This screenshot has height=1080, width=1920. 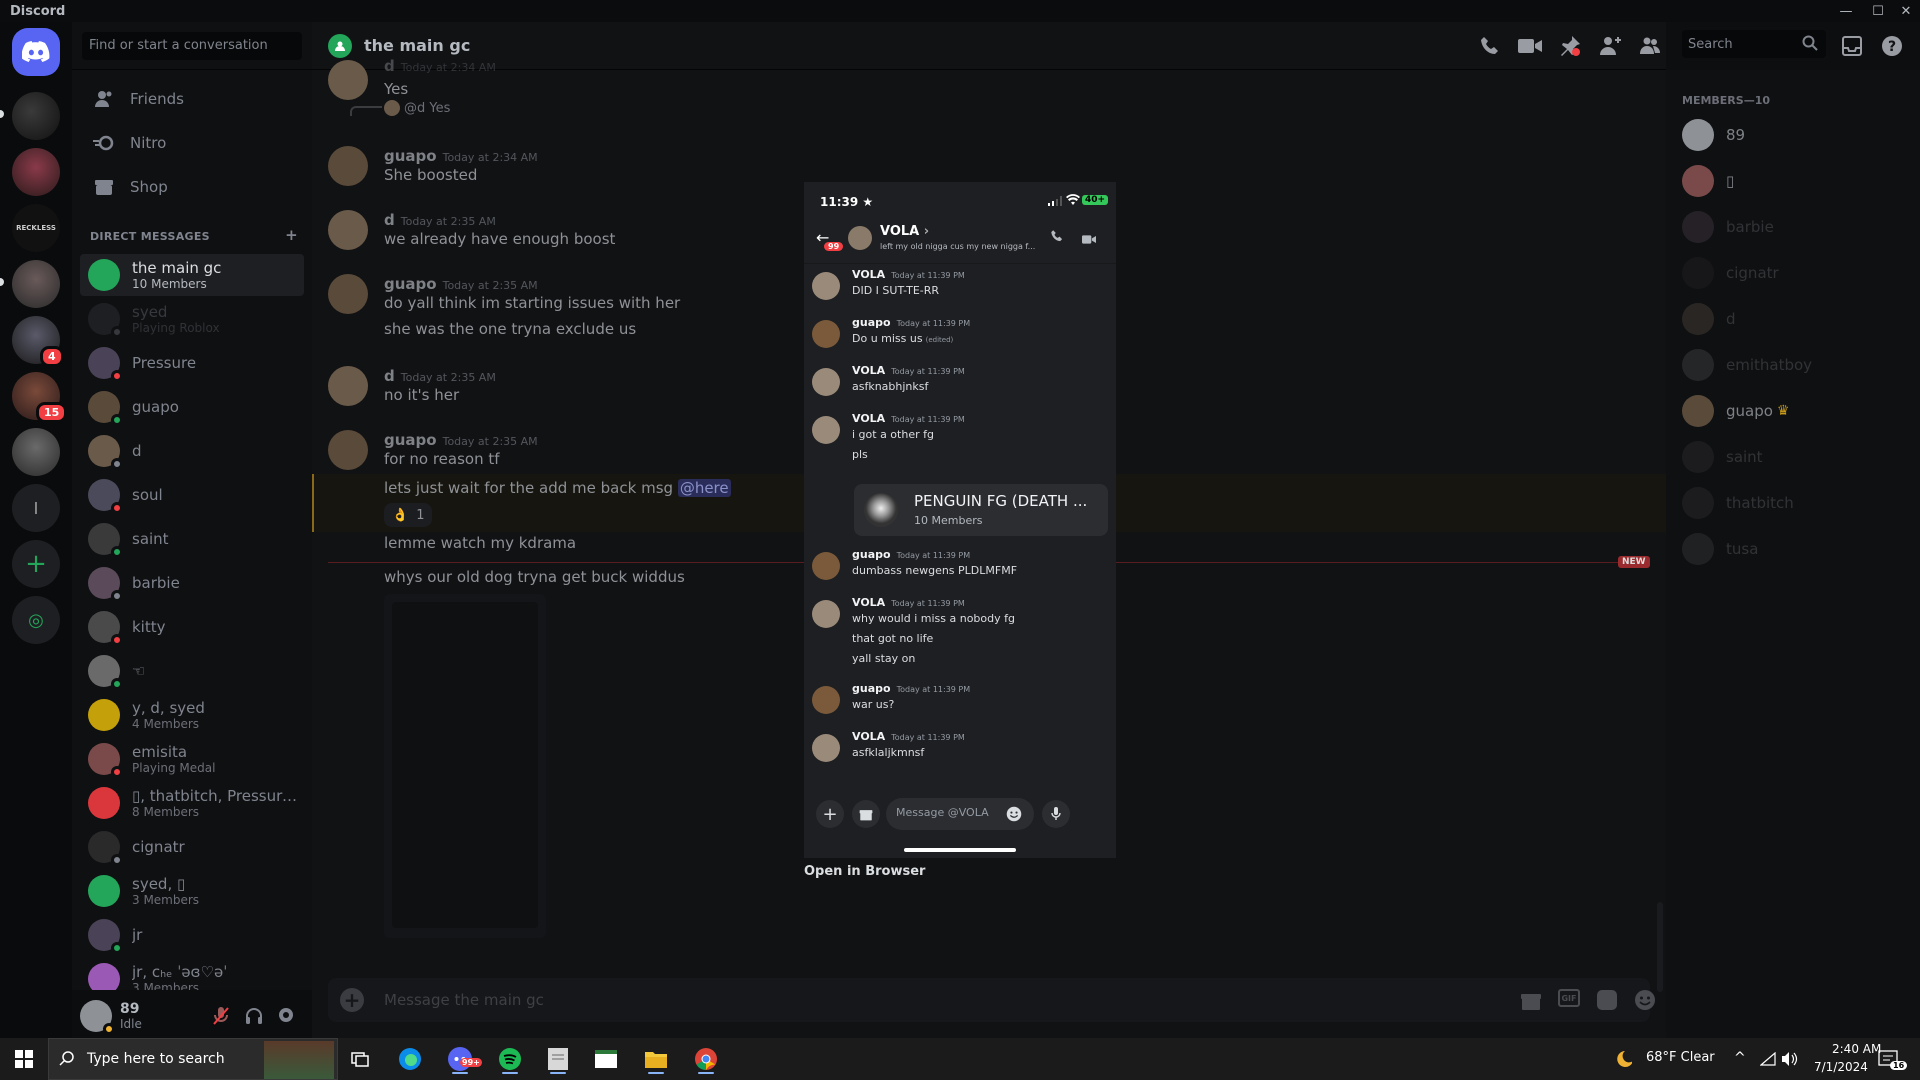 I want to click on phone-message-field: Message @VOLA, so click(x=960, y=814).